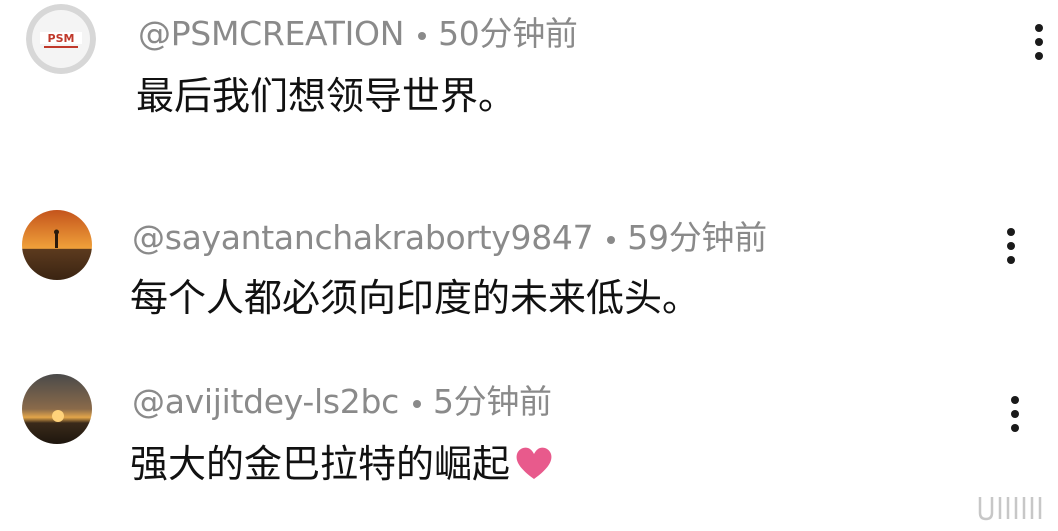  I want to click on comment-meta: @avijitdey-ls2bc 5分钟前, so click(342, 402).